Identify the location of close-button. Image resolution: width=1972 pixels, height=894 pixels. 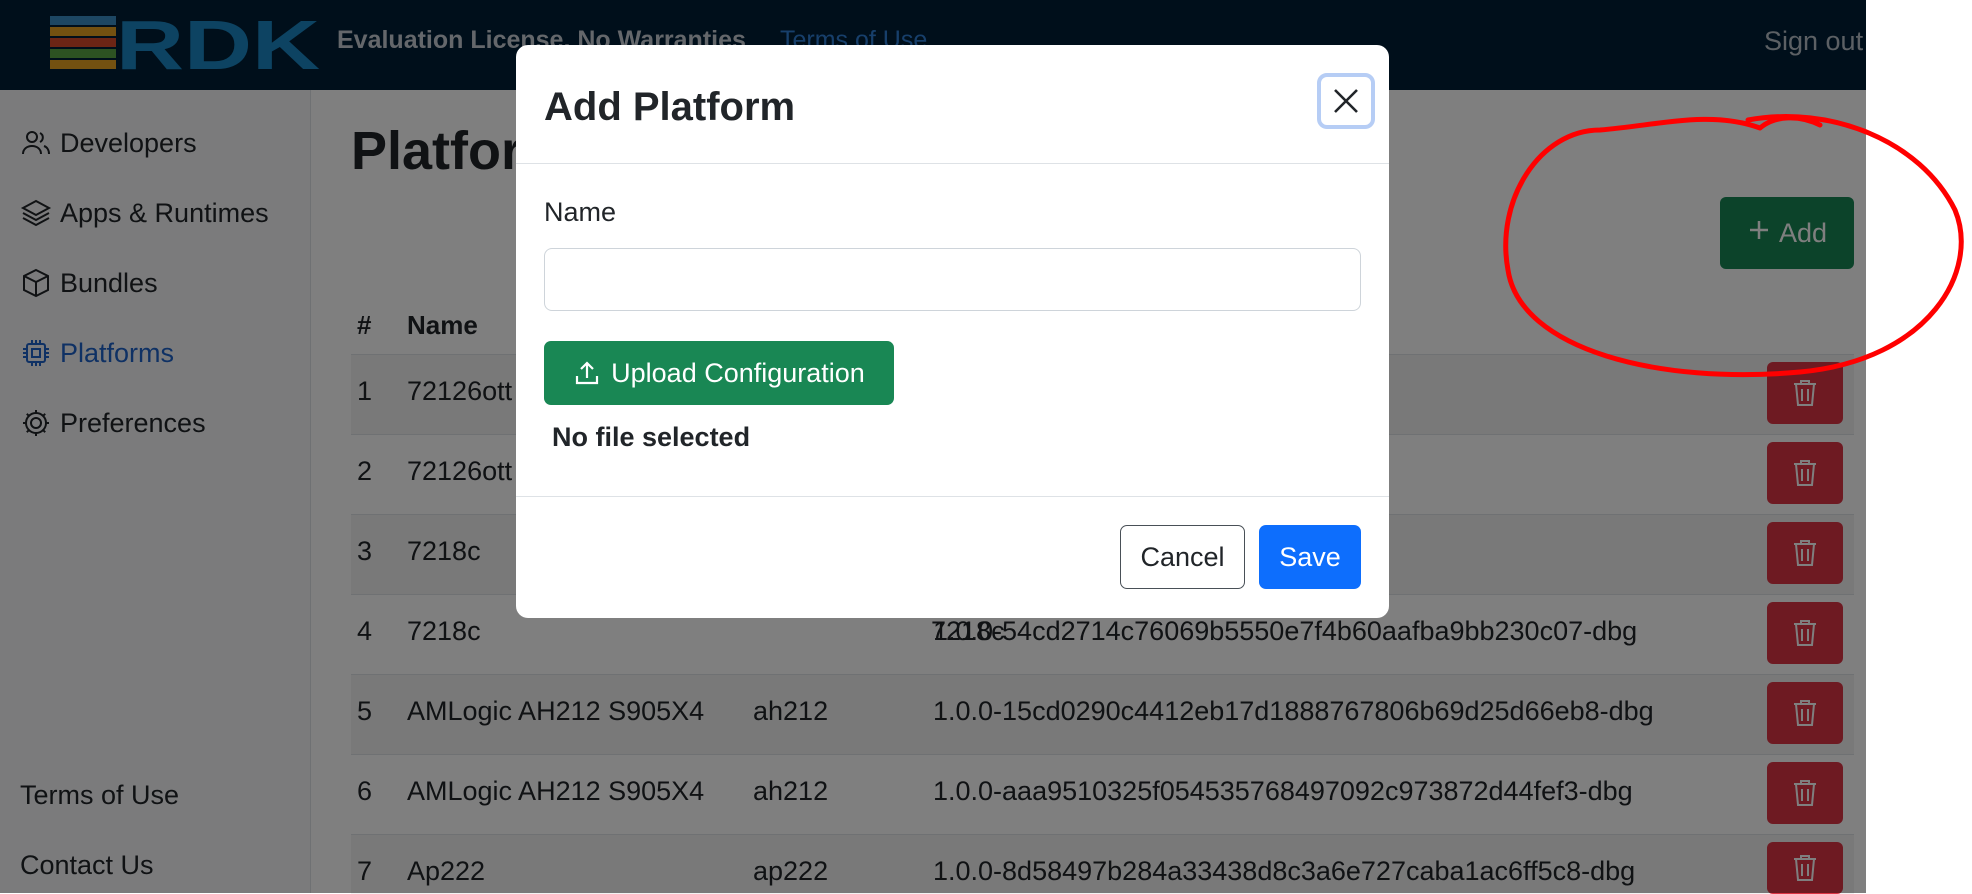
(1346, 101).